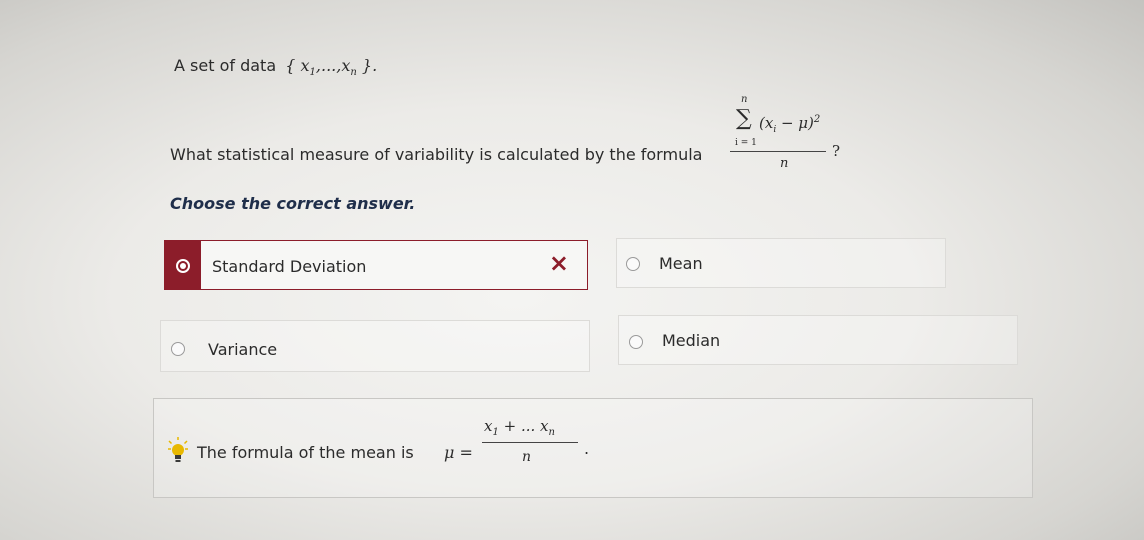 The image size is (1144, 540). What do you see at coordinates (744, 99) in the screenshot?
I see `sigma-upper-limit: n` at bounding box center [744, 99].